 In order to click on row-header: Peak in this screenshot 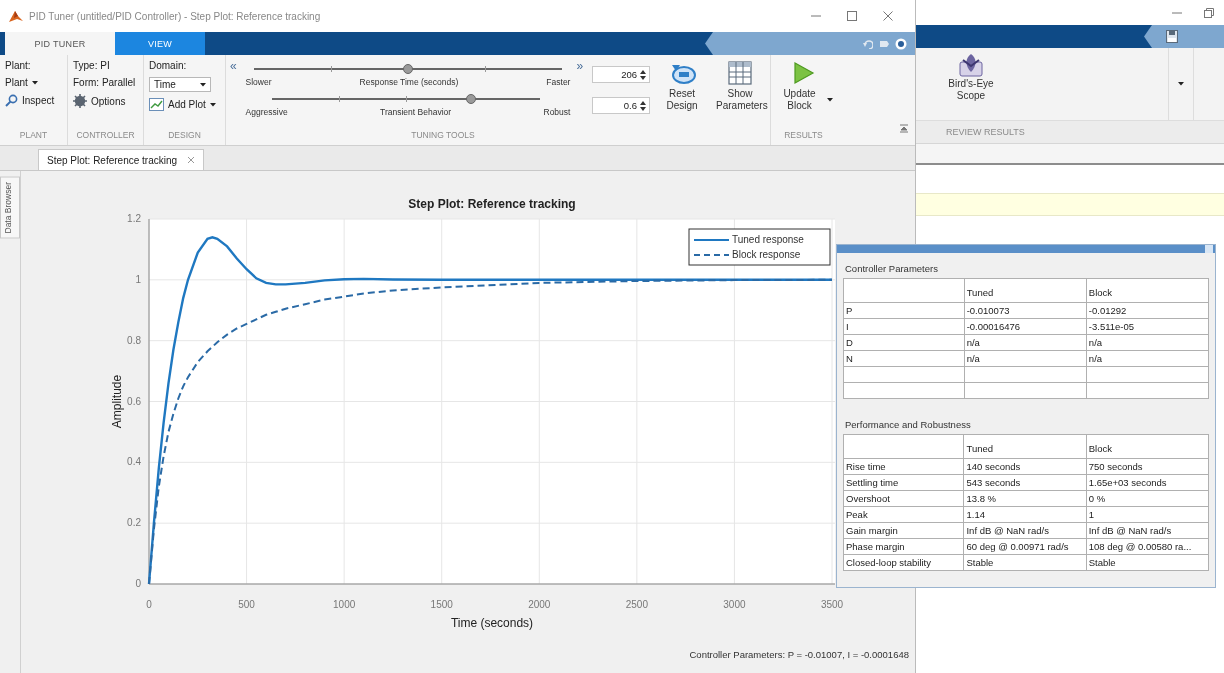, I will do `click(903, 514)`.